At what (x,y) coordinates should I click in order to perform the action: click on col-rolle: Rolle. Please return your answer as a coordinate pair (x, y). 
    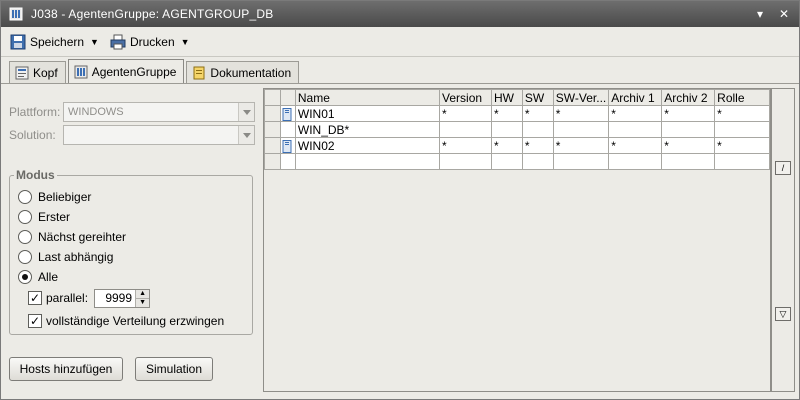
    Looking at the image, I should click on (742, 97).